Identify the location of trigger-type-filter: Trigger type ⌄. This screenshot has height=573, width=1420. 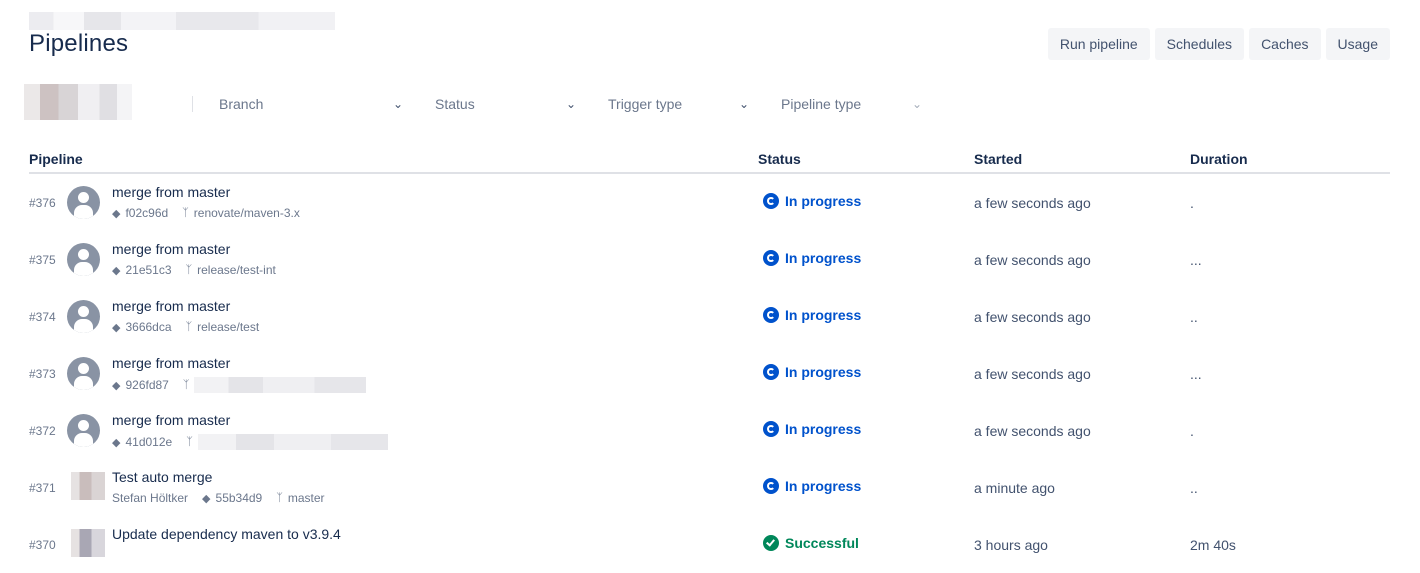
(678, 104).